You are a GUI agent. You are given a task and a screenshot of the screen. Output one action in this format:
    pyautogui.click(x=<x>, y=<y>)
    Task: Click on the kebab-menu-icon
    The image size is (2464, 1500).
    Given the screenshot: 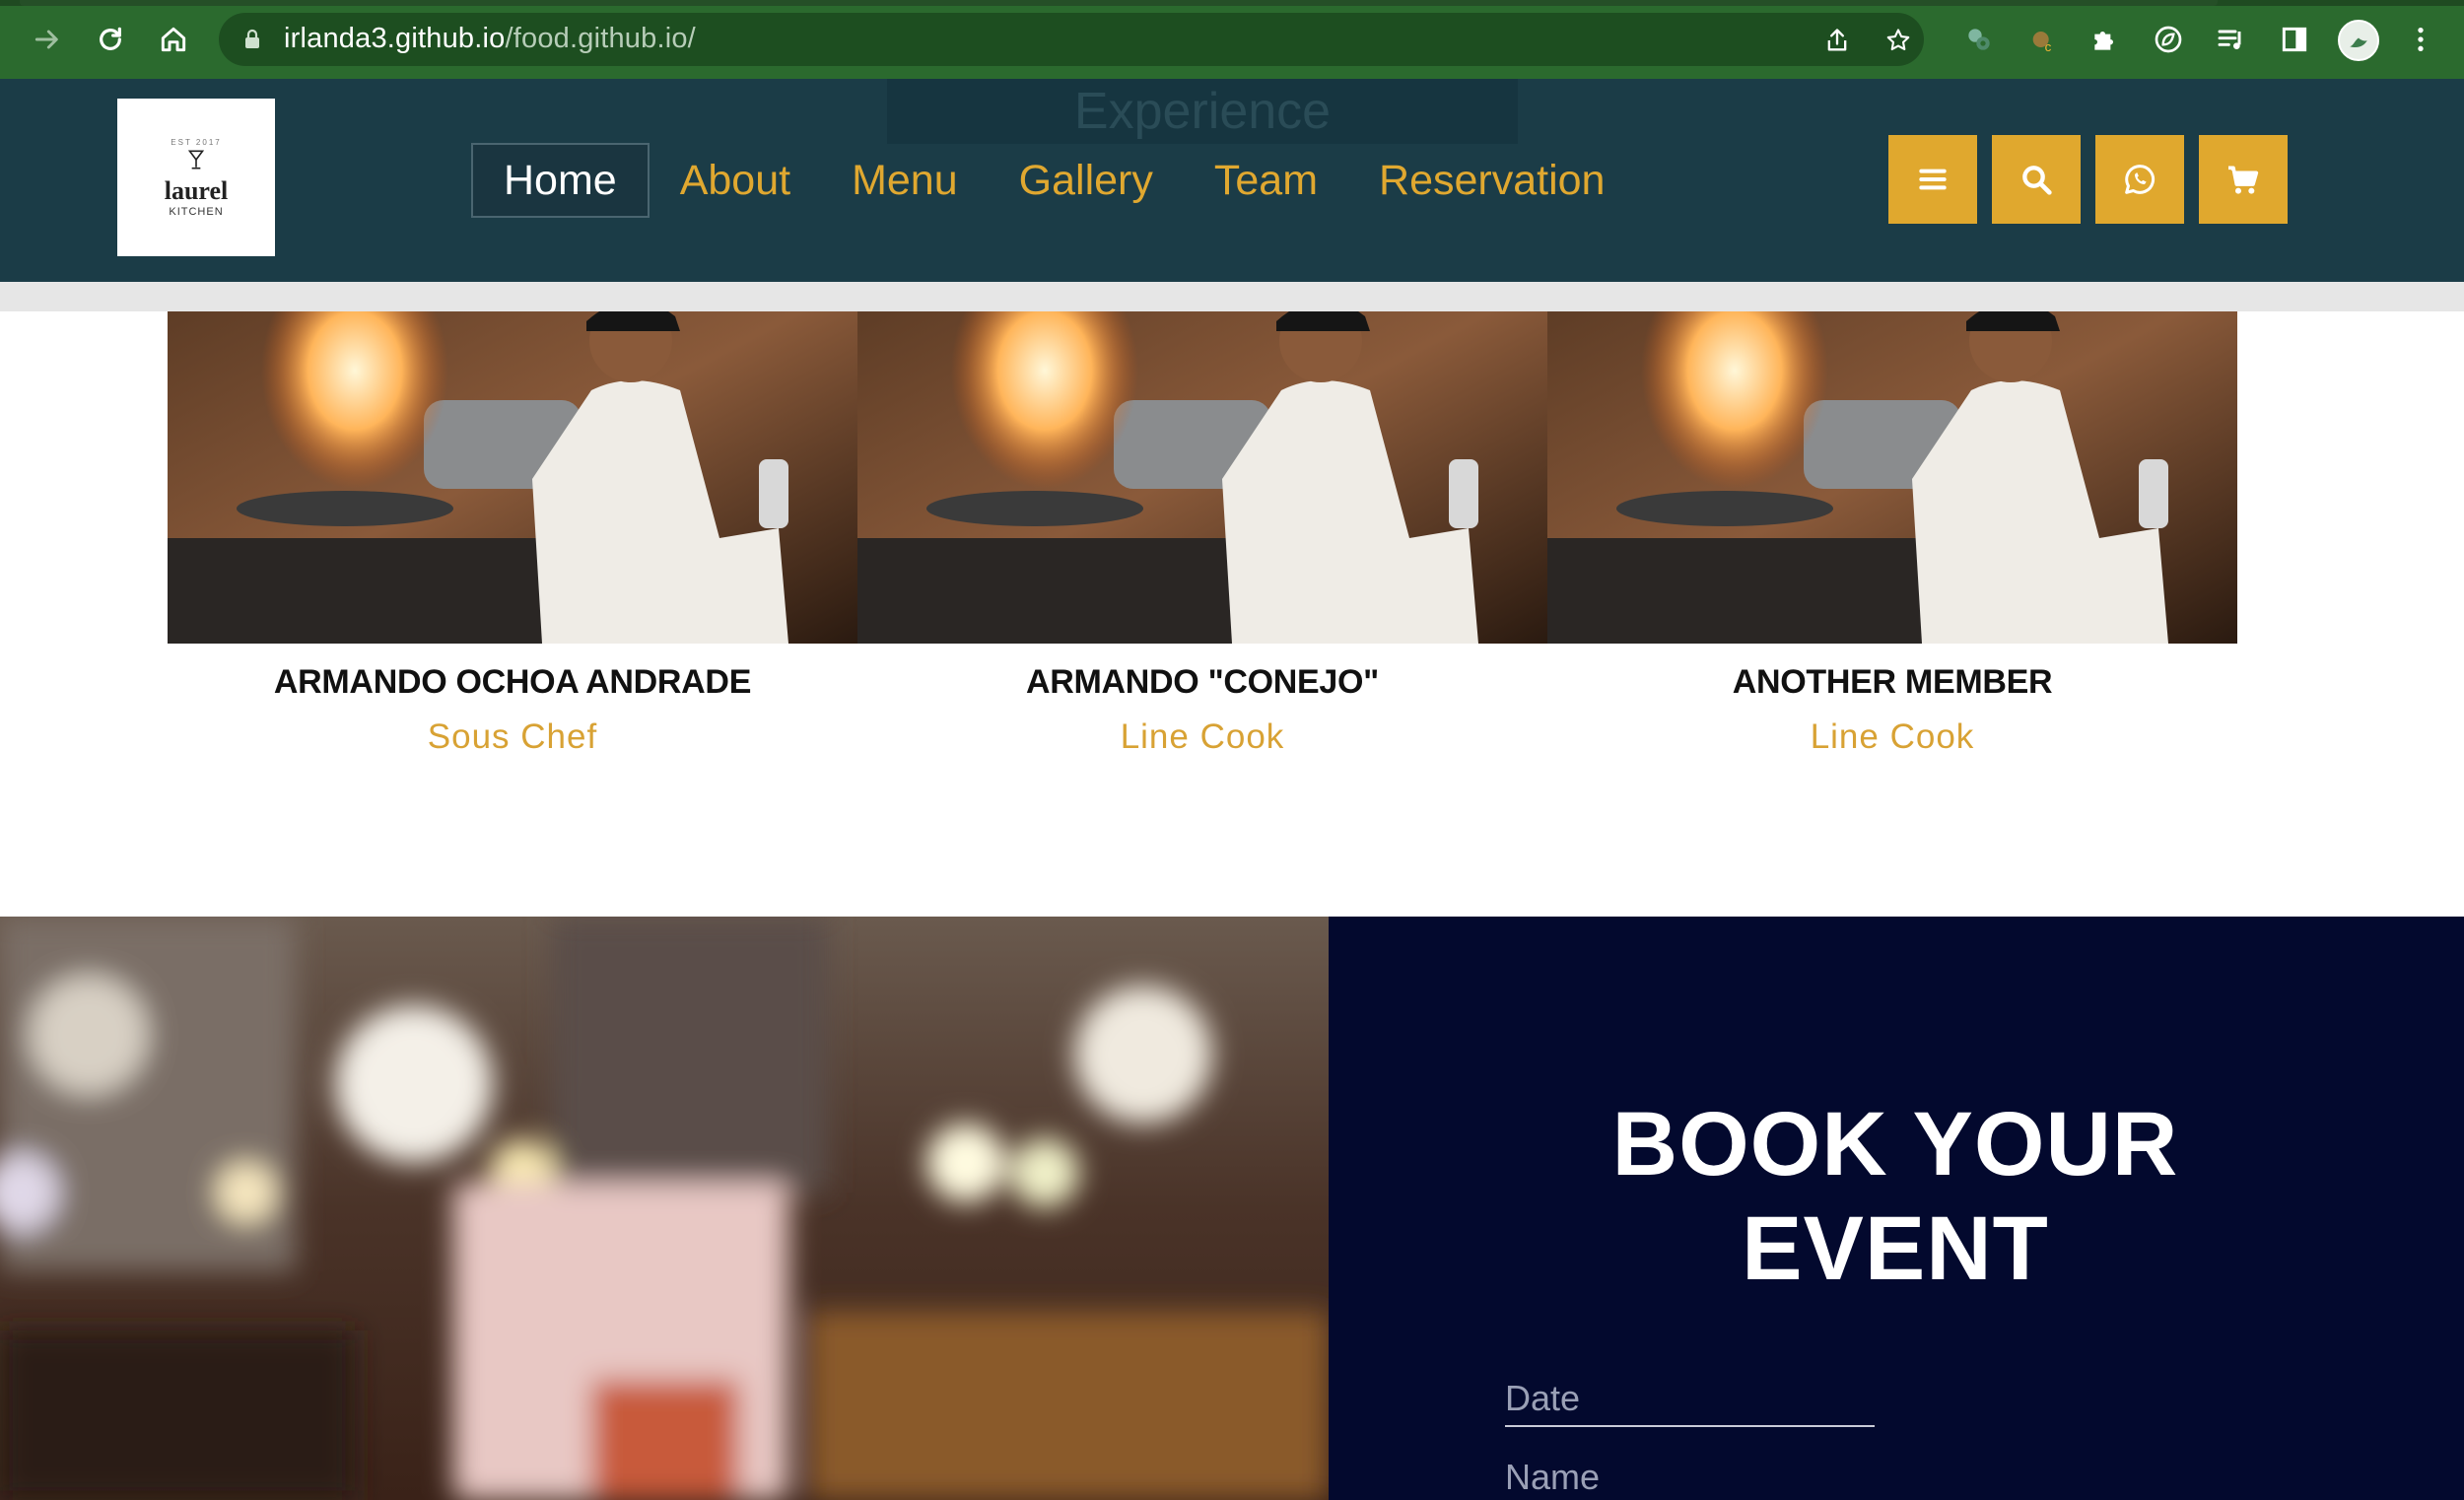 What is the action you would take?
    pyautogui.click(x=2421, y=39)
    